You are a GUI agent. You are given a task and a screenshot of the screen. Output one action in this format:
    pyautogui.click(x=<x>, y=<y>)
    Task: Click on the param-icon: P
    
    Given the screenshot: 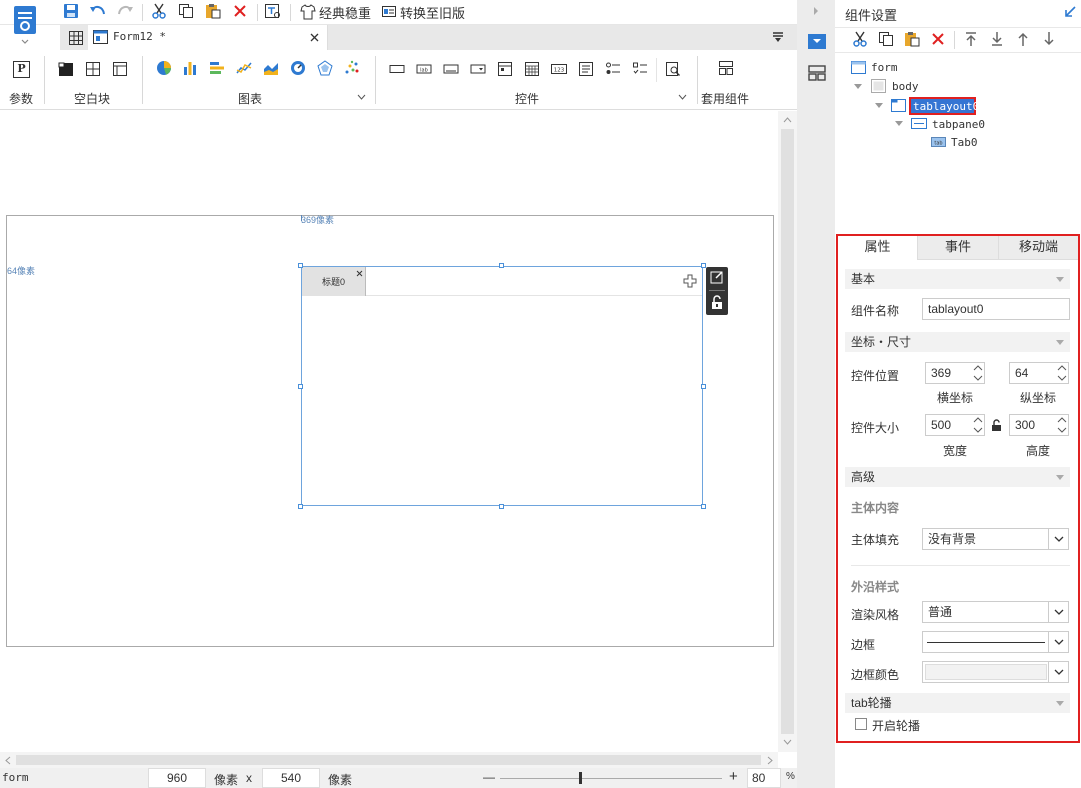 What is the action you would take?
    pyautogui.click(x=21, y=69)
    